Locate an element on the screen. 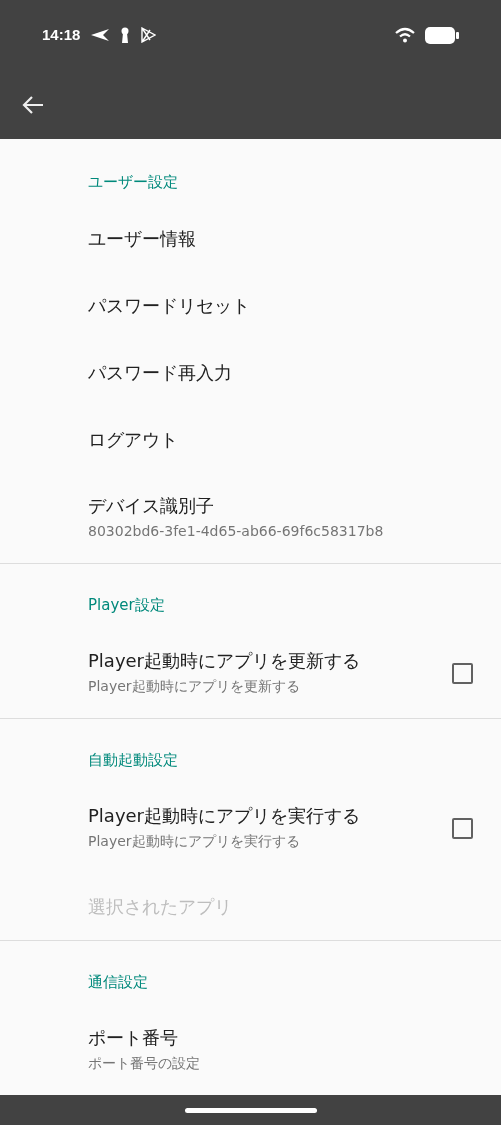  battery-icon is located at coordinates (442, 35).